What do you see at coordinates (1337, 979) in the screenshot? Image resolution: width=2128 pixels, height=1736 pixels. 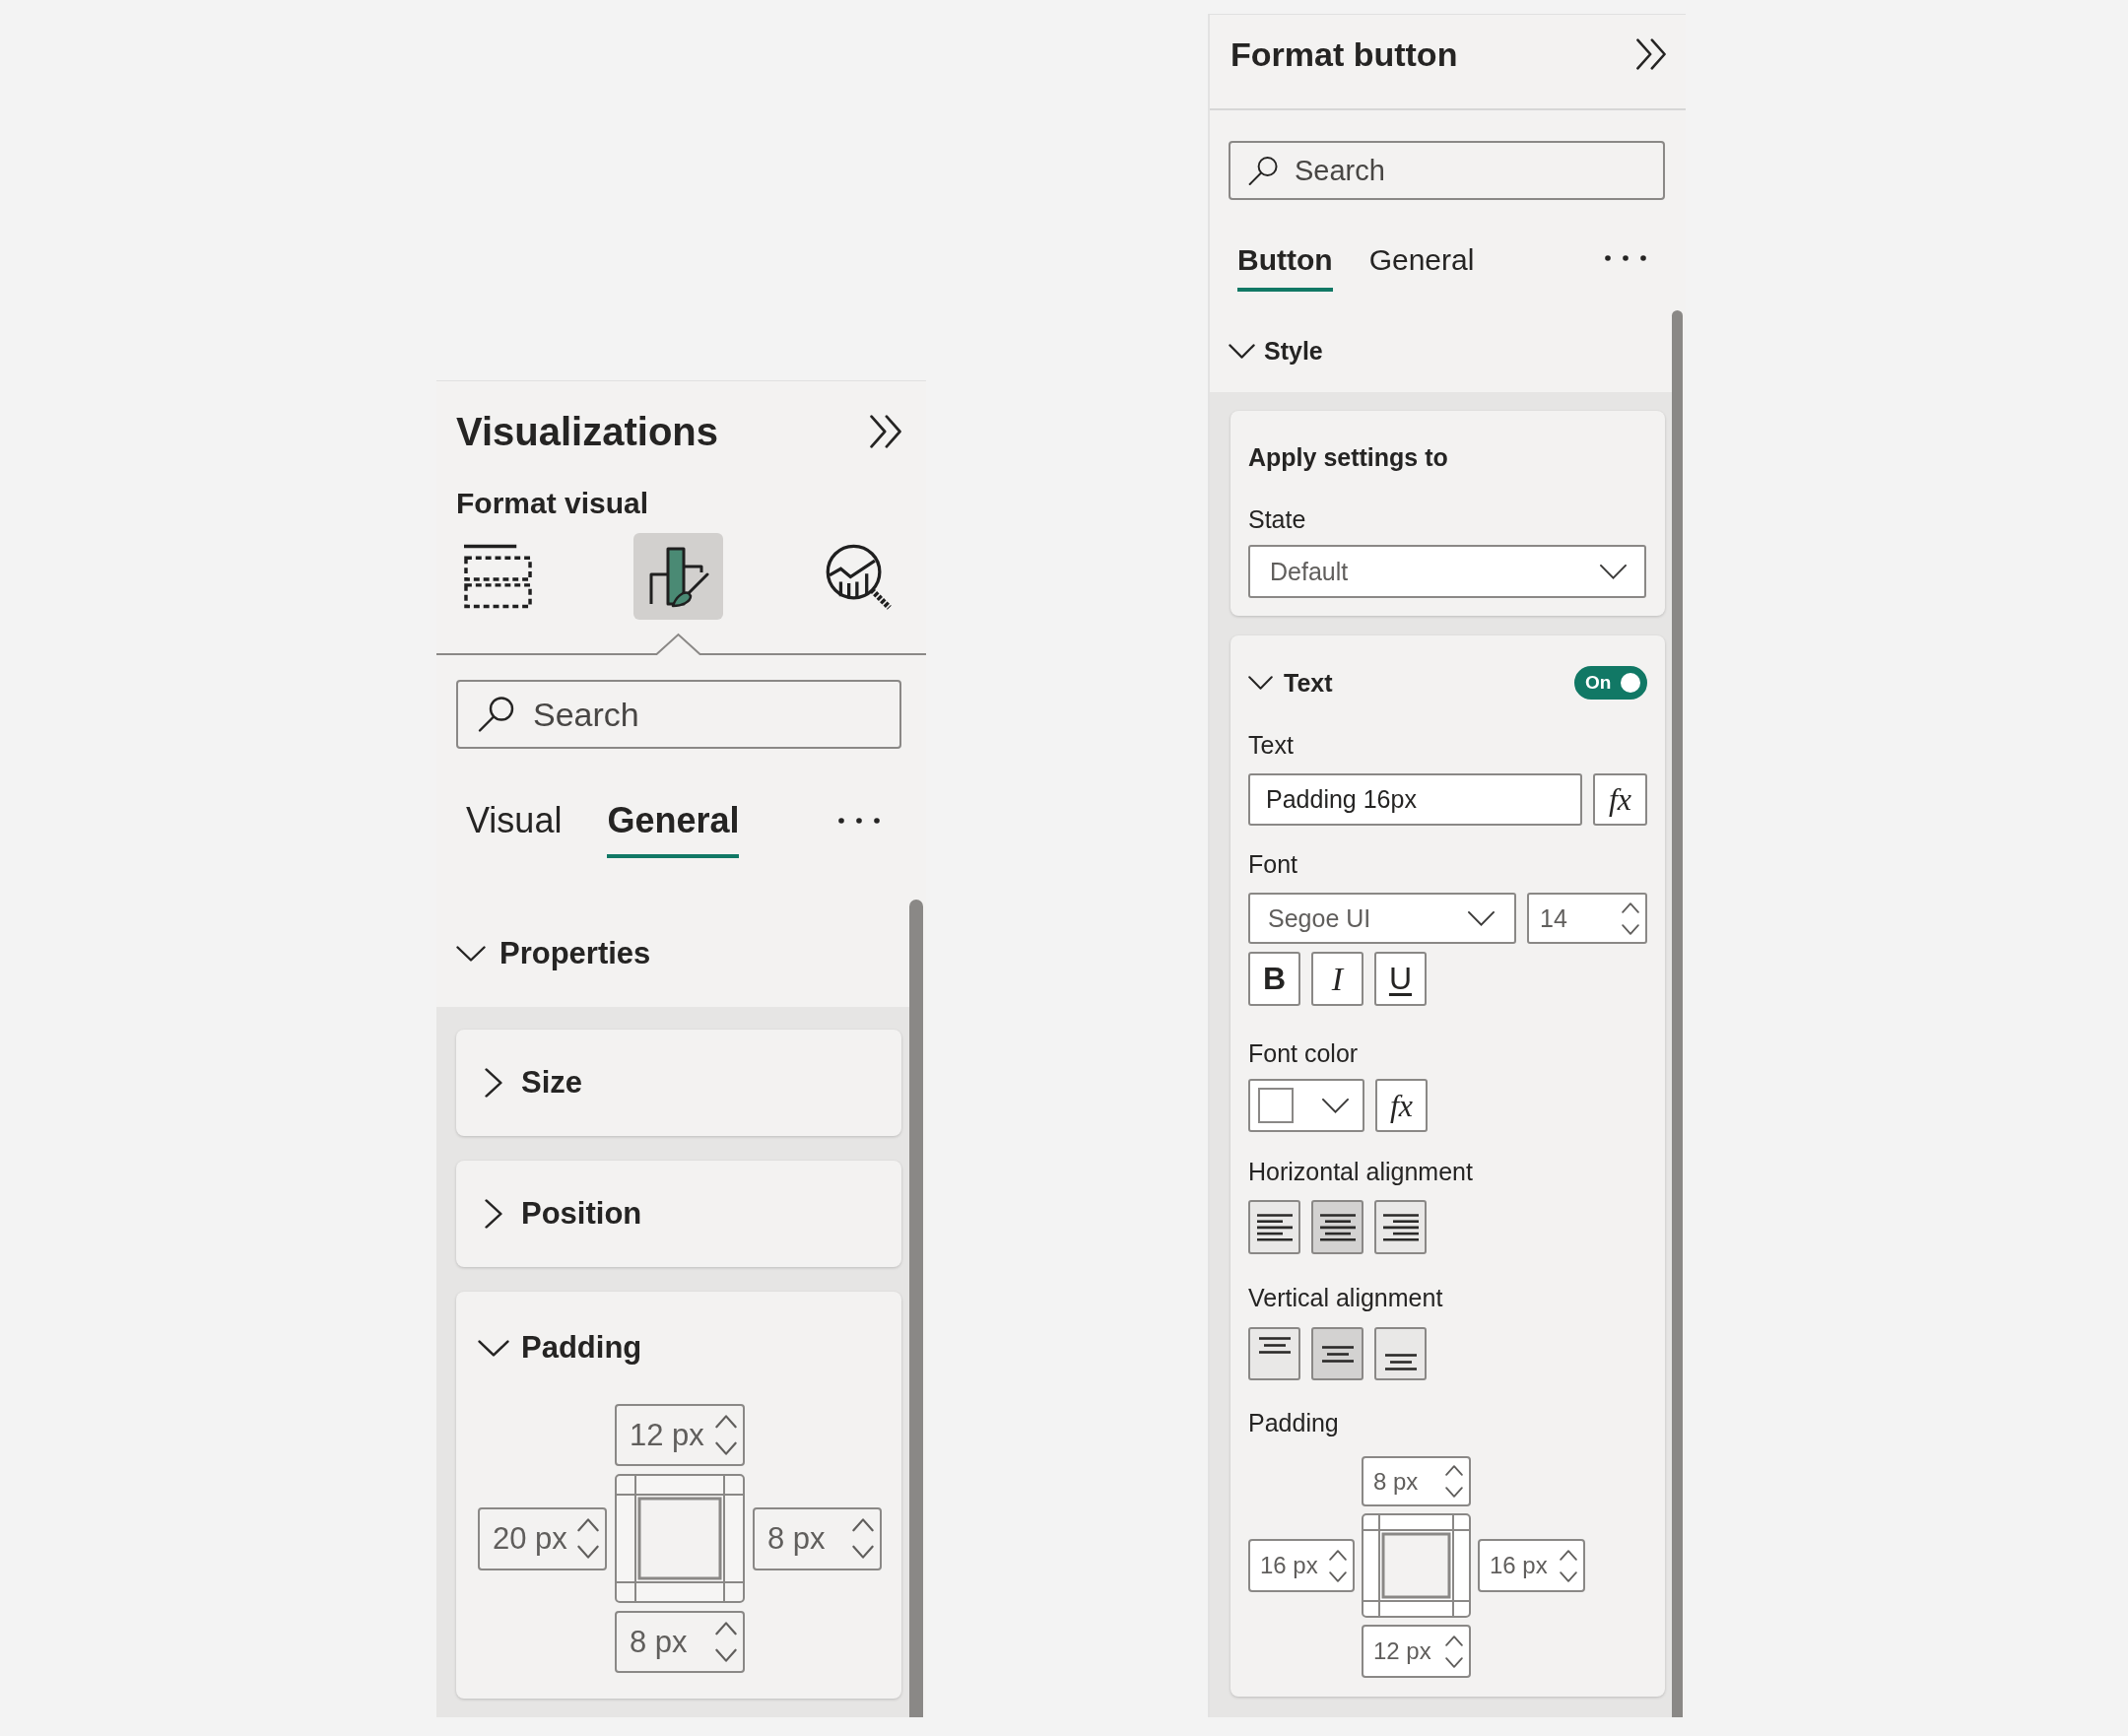 I see `text-style-button: I` at bounding box center [1337, 979].